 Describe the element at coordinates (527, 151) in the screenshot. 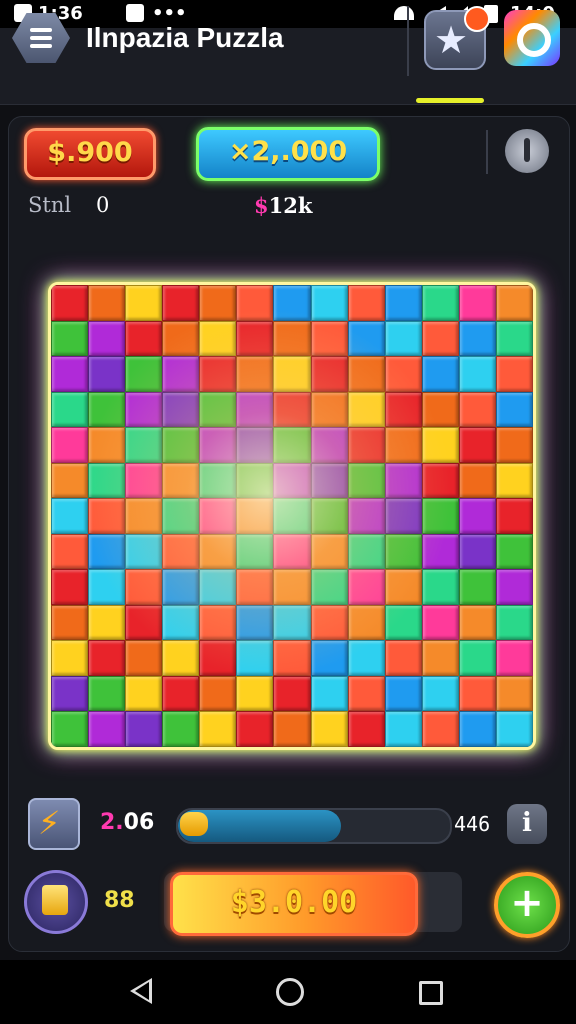

I see `power-button` at that location.